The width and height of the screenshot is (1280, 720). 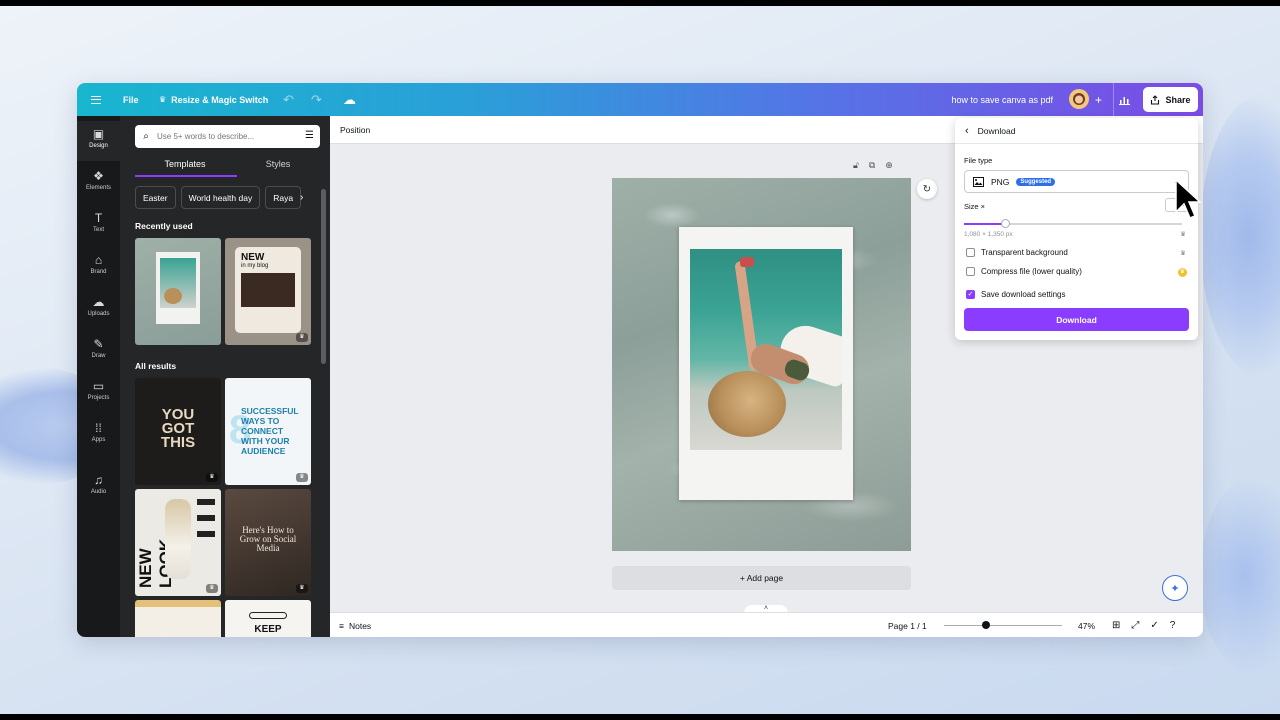 I want to click on keyword-chips: Easter World health day Raya, so click(x=218, y=197).